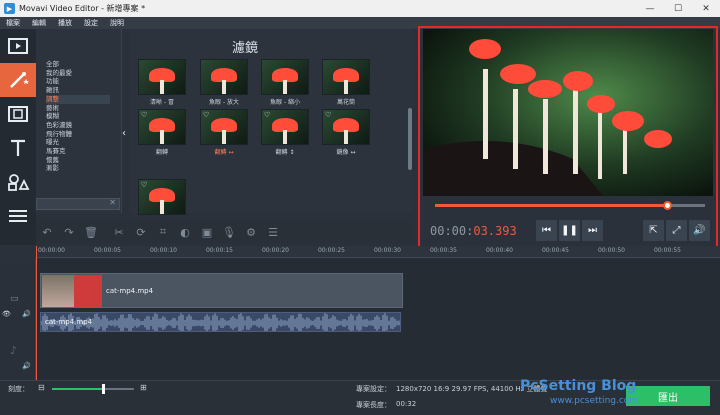  Describe the element at coordinates (83, 81) in the screenshot. I see `filter-category-item: 功能` at that location.